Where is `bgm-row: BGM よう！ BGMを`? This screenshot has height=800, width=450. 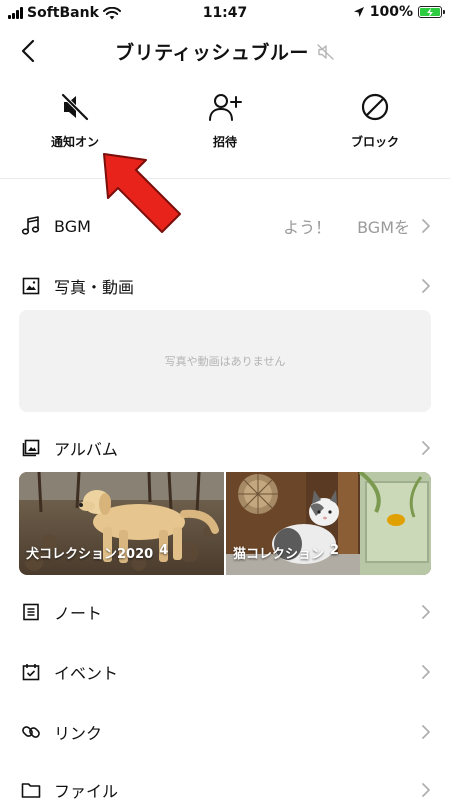
bgm-row: BGM よう！ BGMを is located at coordinates (225, 226).